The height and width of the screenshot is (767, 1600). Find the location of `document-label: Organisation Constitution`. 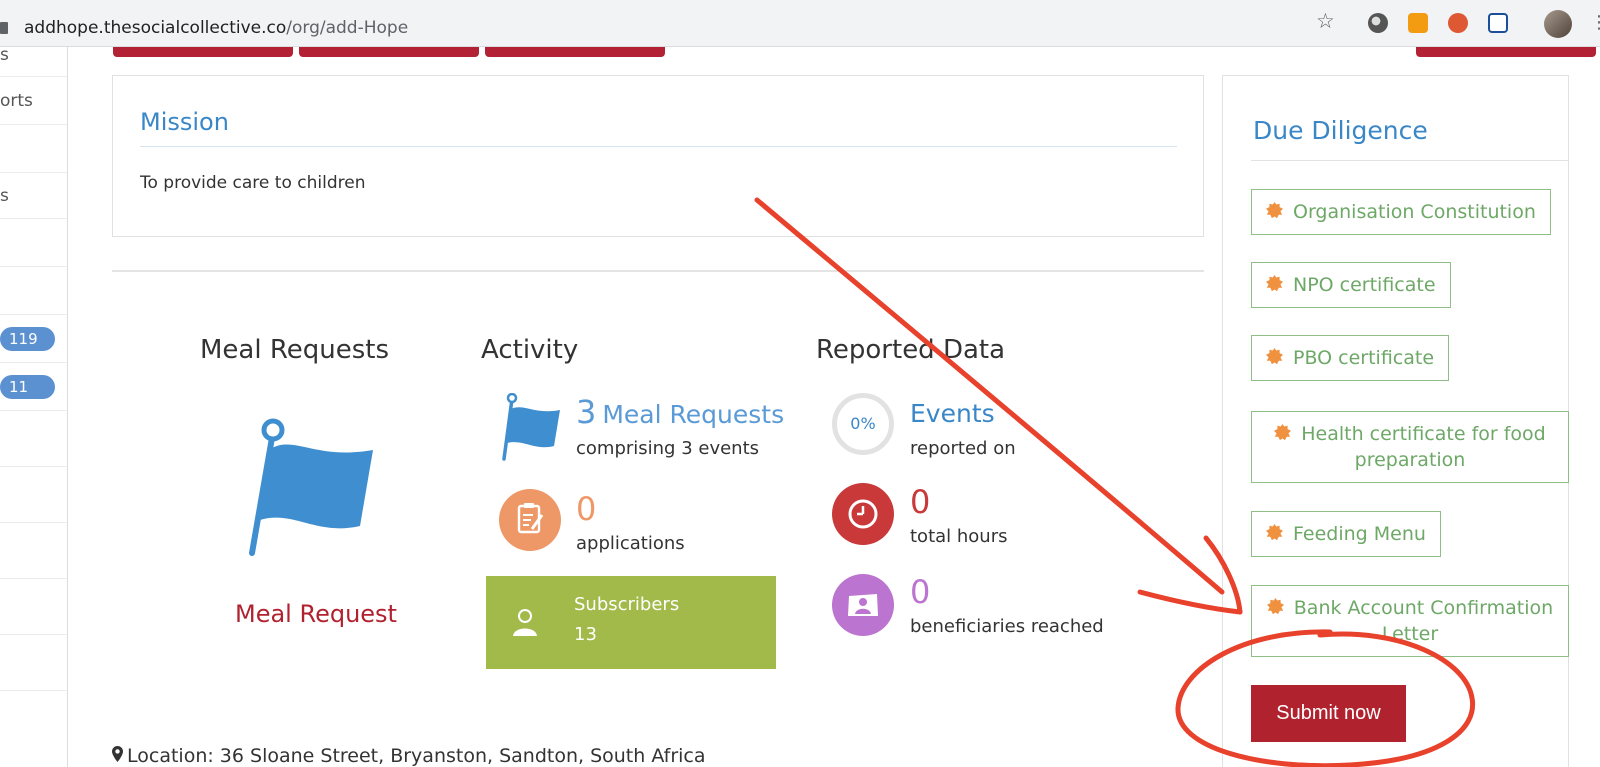

document-label: Organisation Constitution is located at coordinates (1414, 212).